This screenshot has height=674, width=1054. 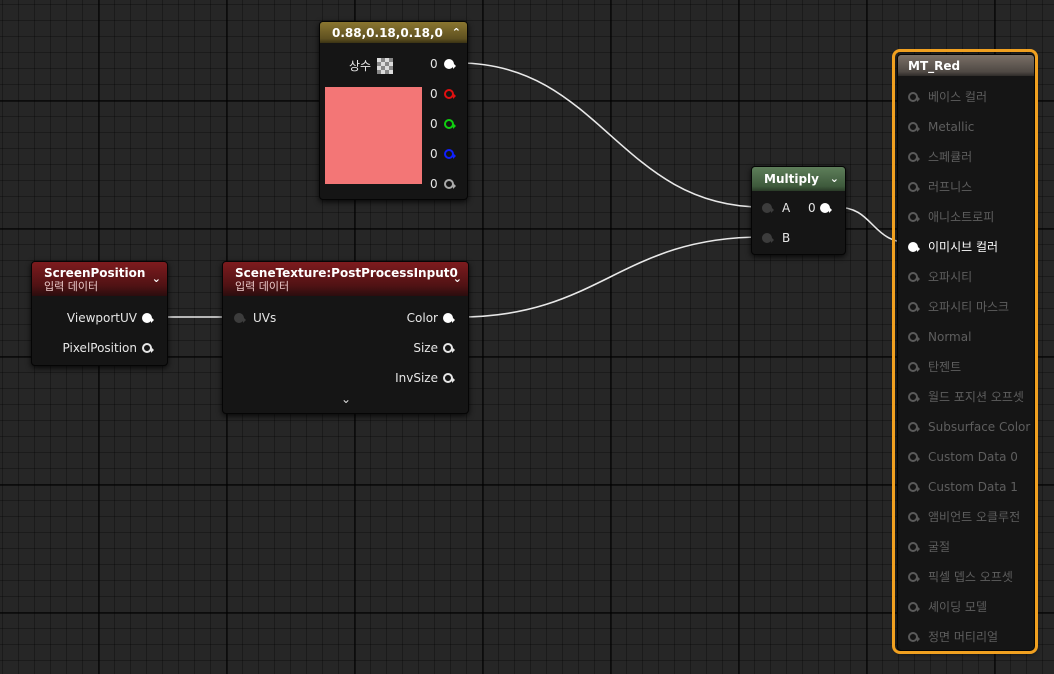 I want to click on chevron-up-icon: ⌃, so click(x=456, y=33).